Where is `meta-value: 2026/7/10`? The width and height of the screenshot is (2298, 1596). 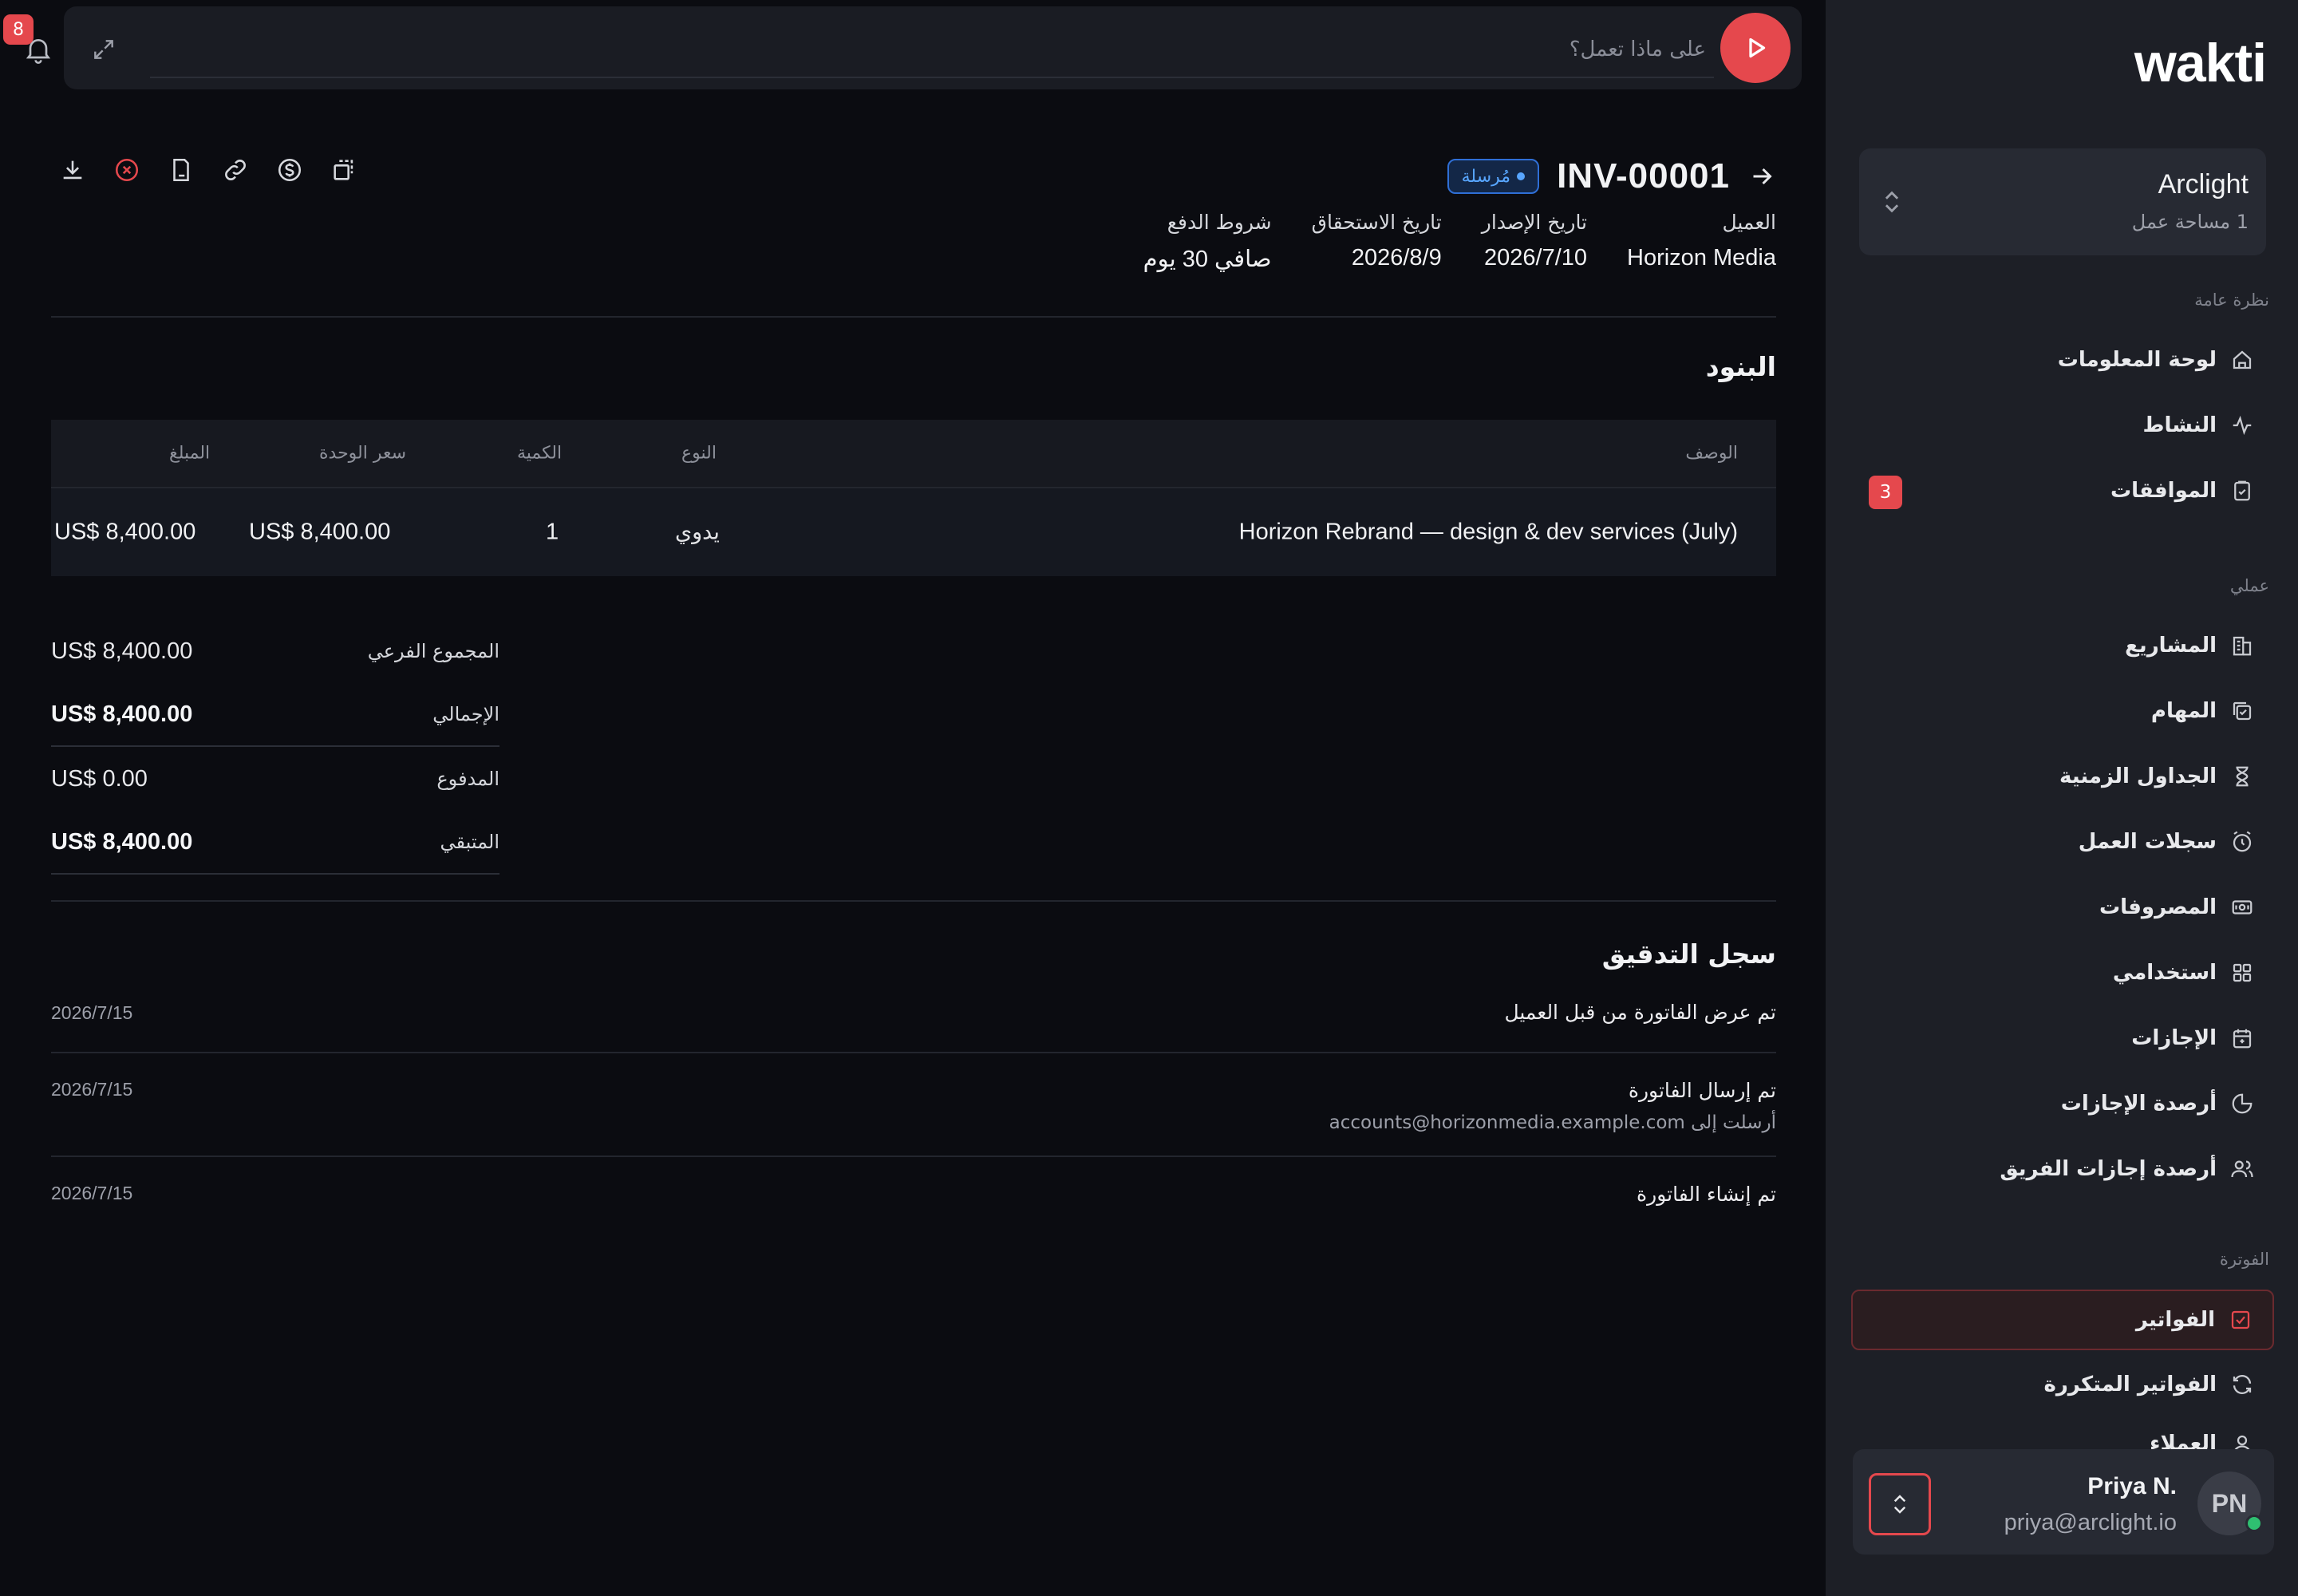
meta-value: 2026/7/10 is located at coordinates (1536, 258).